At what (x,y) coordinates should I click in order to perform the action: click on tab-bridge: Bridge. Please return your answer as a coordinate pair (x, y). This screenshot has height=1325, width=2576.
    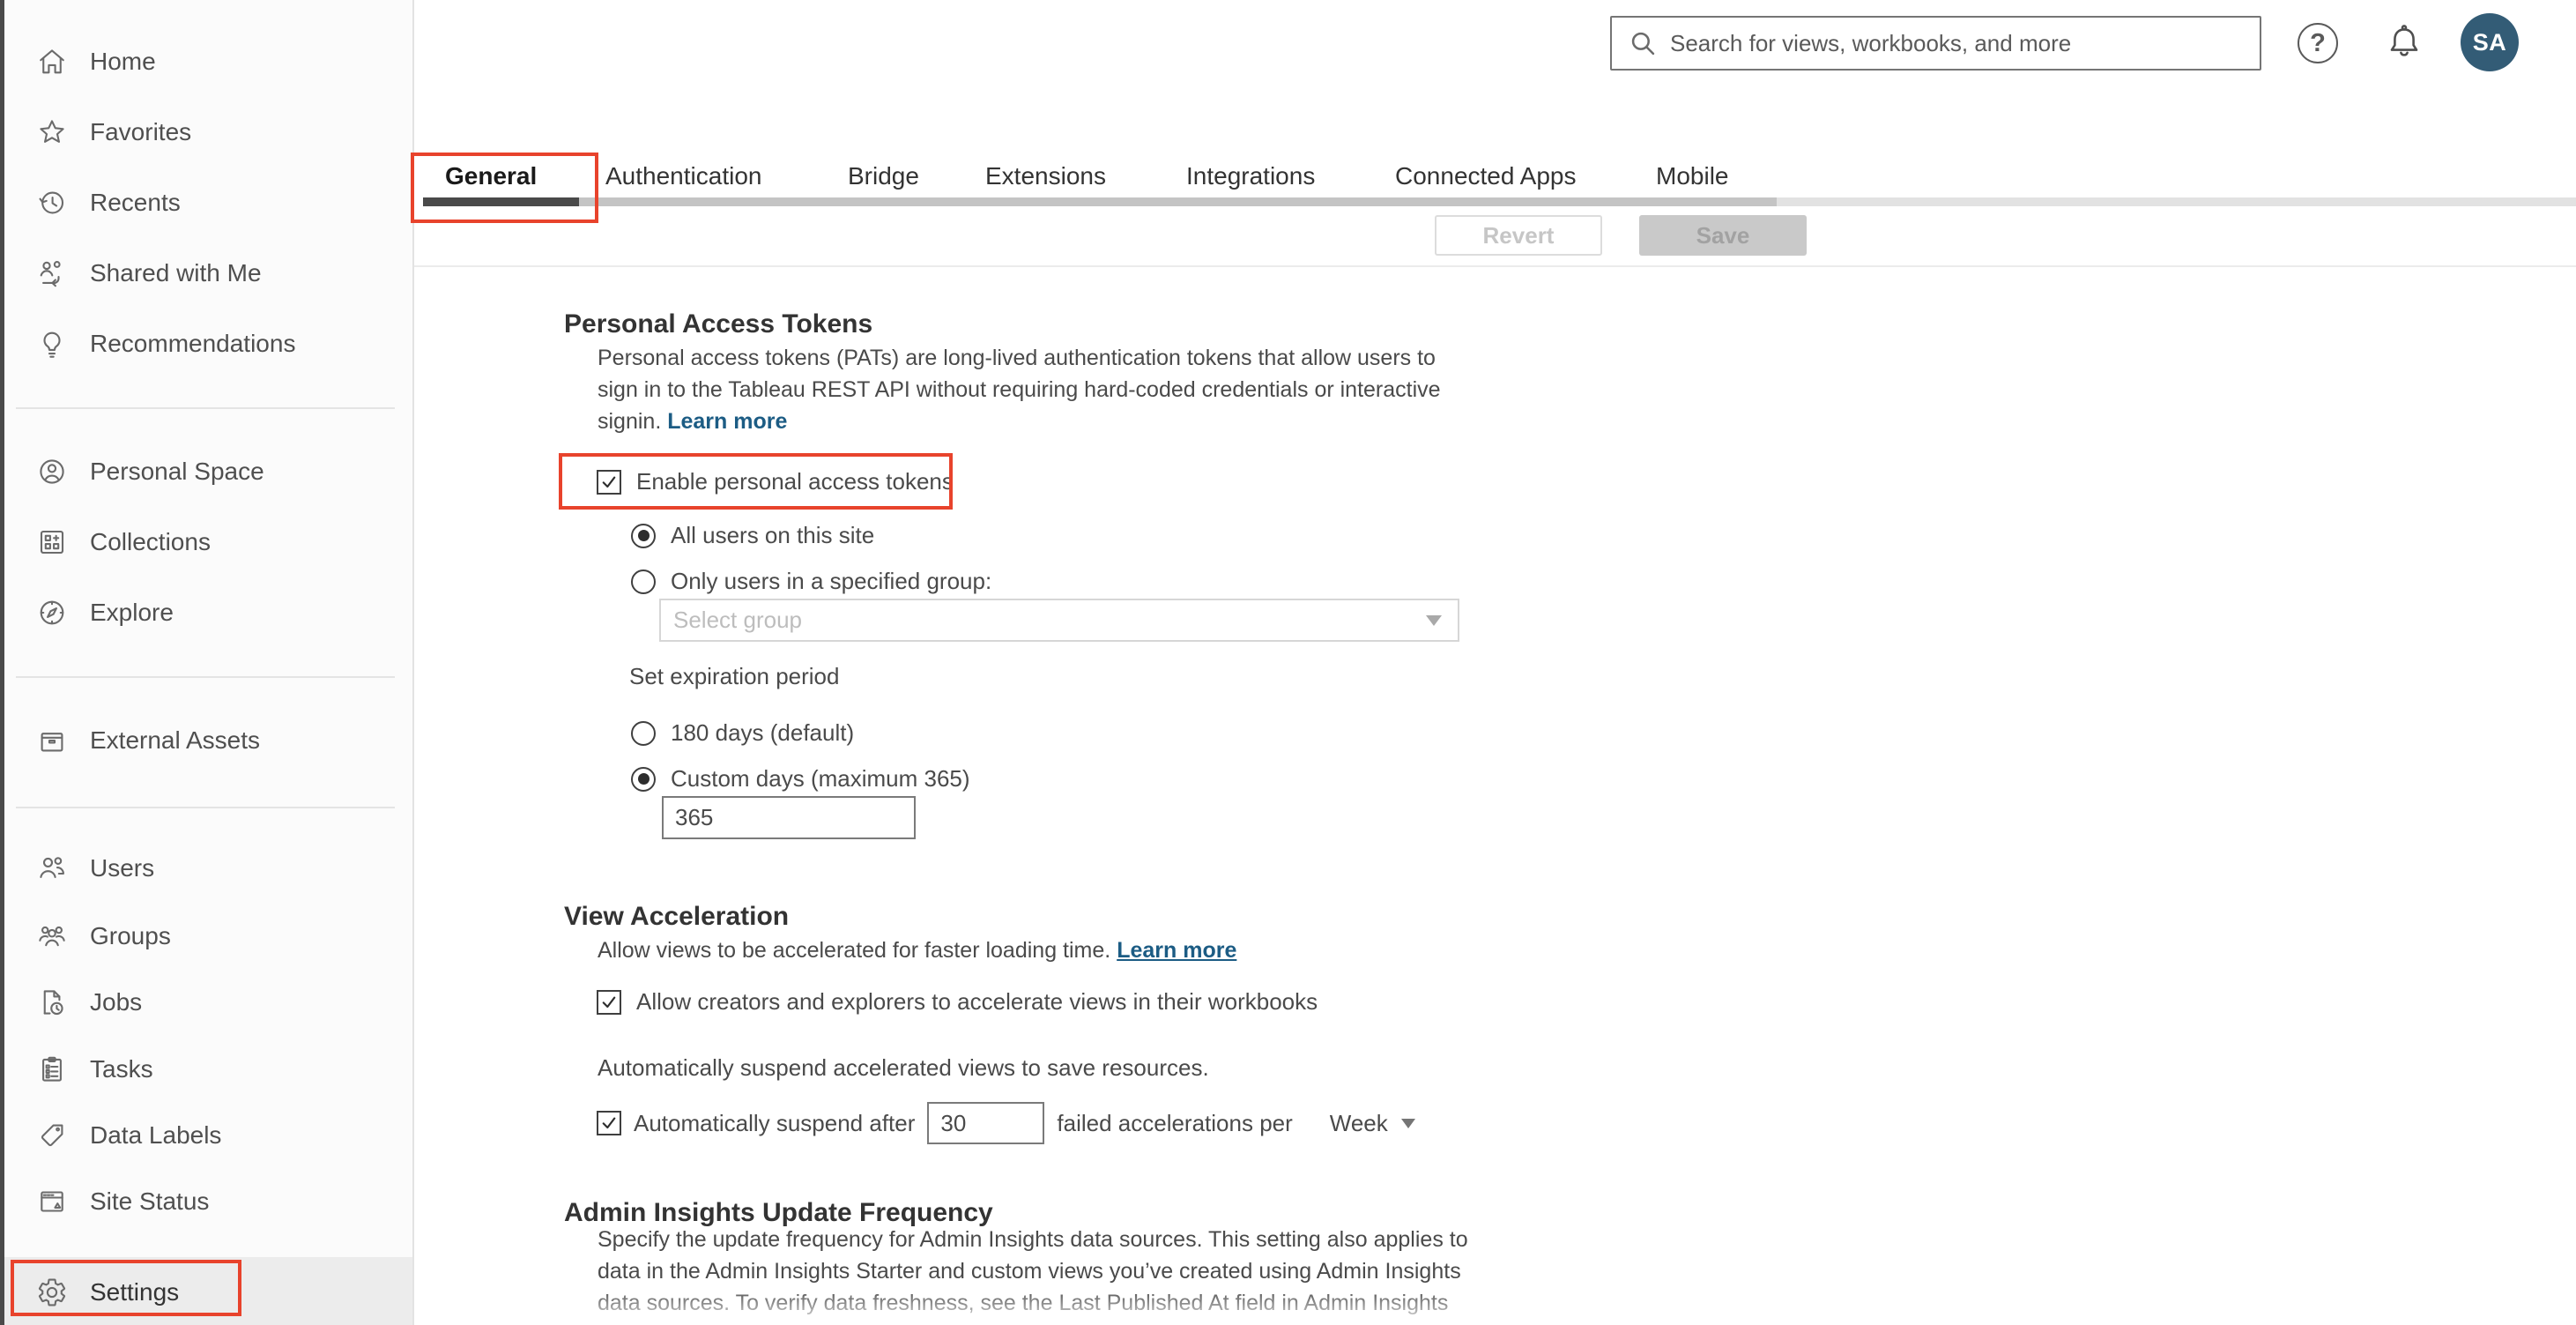
    Looking at the image, I should click on (883, 176).